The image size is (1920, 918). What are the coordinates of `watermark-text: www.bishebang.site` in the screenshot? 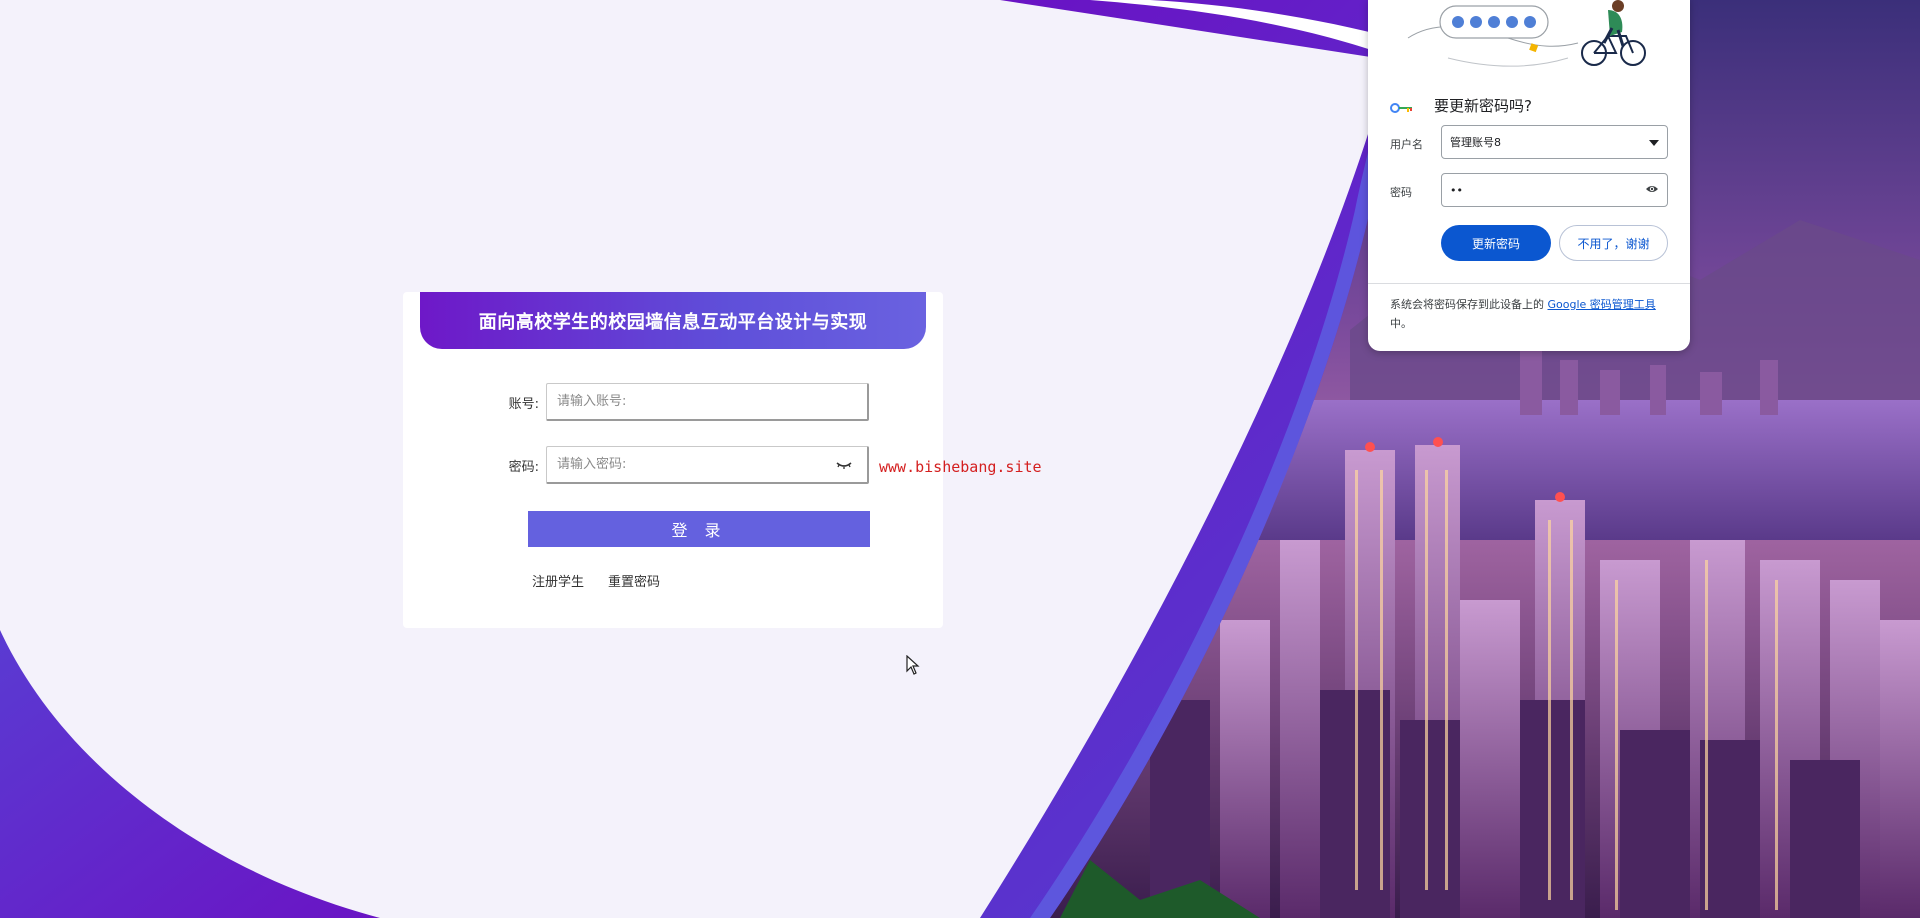 It's located at (960, 467).